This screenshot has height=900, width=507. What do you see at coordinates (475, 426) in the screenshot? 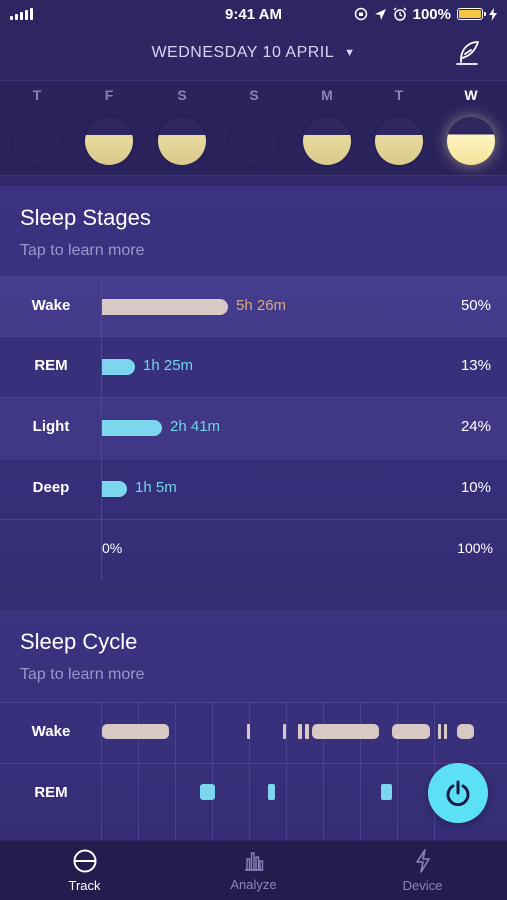
I see `stage-percent: 24%` at bounding box center [475, 426].